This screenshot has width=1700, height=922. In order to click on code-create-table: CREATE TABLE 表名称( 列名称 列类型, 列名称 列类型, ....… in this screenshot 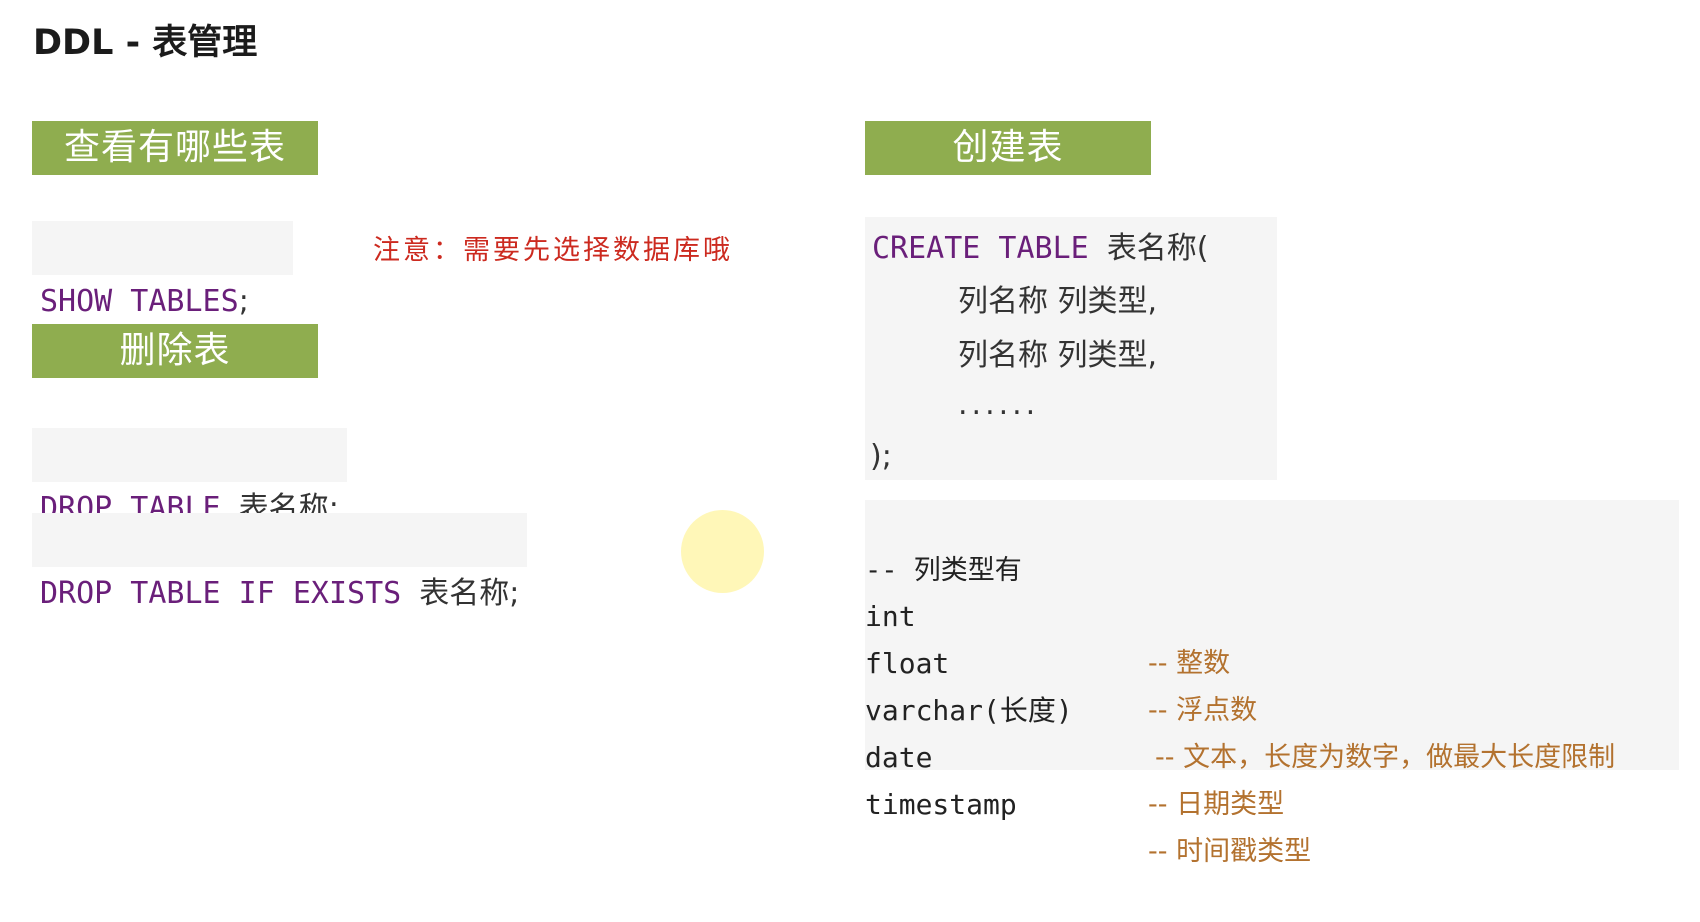, I will do `click(1071, 348)`.